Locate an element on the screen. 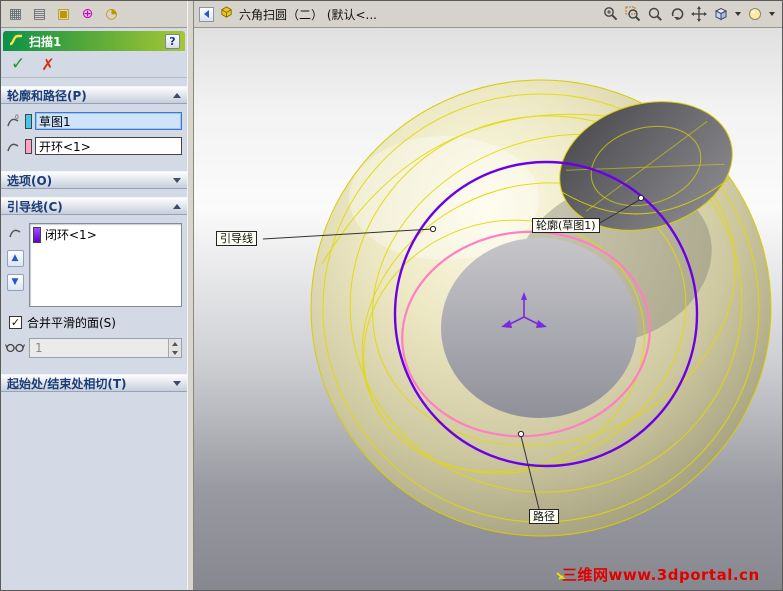 Image resolution: width=783 pixels, height=591 pixels. merge-faces-checkbox: ✓ is located at coordinates (15, 322).